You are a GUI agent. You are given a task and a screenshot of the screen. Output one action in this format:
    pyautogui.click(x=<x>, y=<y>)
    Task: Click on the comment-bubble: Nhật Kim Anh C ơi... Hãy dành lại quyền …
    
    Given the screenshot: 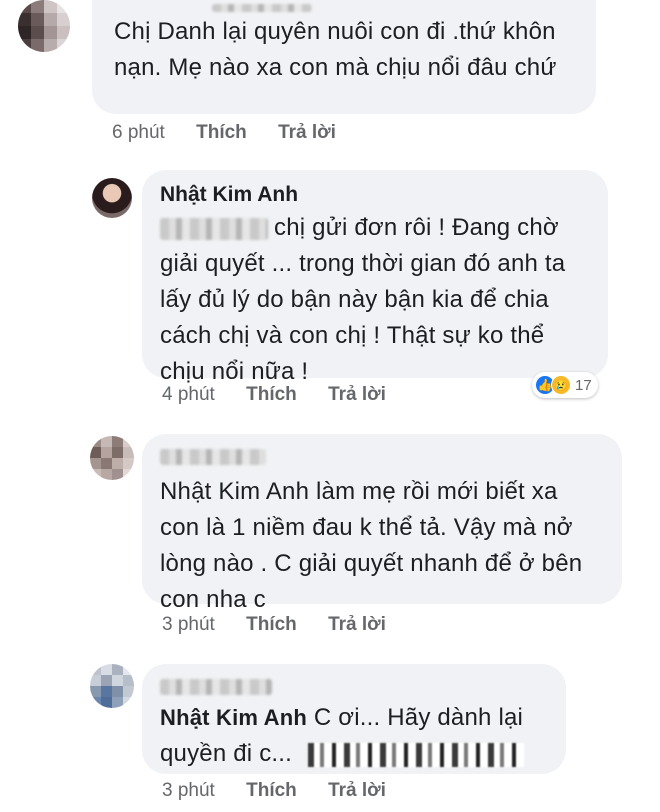 What is the action you would take?
    pyautogui.click(x=354, y=719)
    